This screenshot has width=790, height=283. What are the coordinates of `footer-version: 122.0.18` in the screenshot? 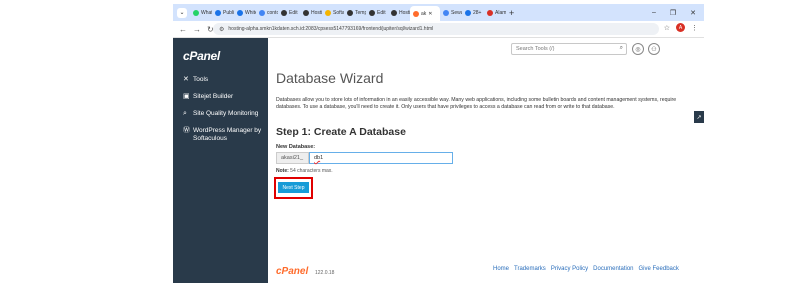 It's located at (325, 273).